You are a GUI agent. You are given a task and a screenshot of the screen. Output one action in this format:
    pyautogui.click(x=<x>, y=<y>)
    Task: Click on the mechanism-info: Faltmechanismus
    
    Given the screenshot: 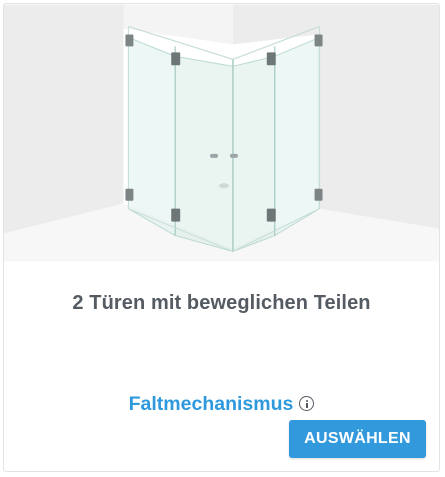 What is the action you would take?
    pyautogui.click(x=221, y=404)
    